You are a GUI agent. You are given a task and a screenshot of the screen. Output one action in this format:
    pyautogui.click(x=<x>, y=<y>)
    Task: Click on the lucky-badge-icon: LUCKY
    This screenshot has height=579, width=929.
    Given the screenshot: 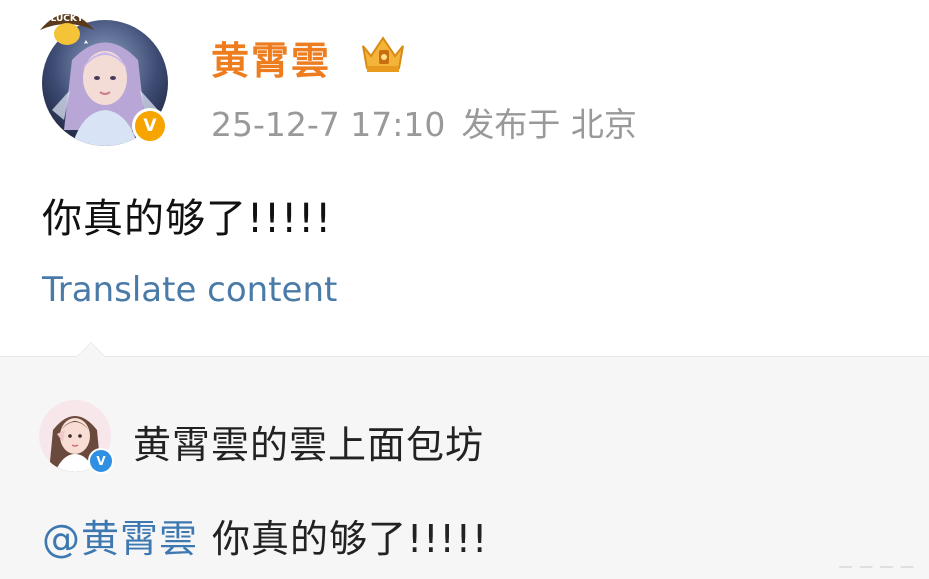 What is the action you would take?
    pyautogui.click(x=67, y=26)
    